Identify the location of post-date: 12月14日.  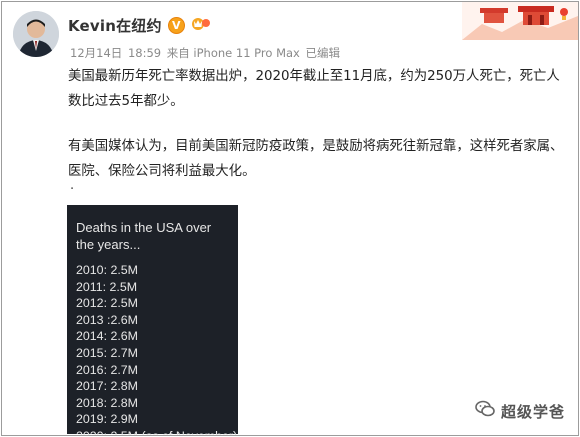
(96, 53).